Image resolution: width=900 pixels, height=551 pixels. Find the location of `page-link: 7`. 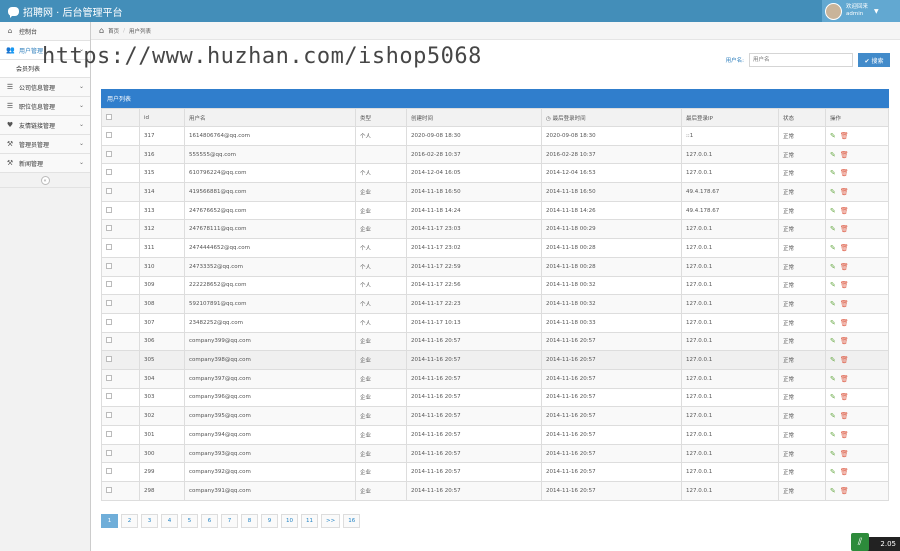

page-link: 7 is located at coordinates (229, 521).